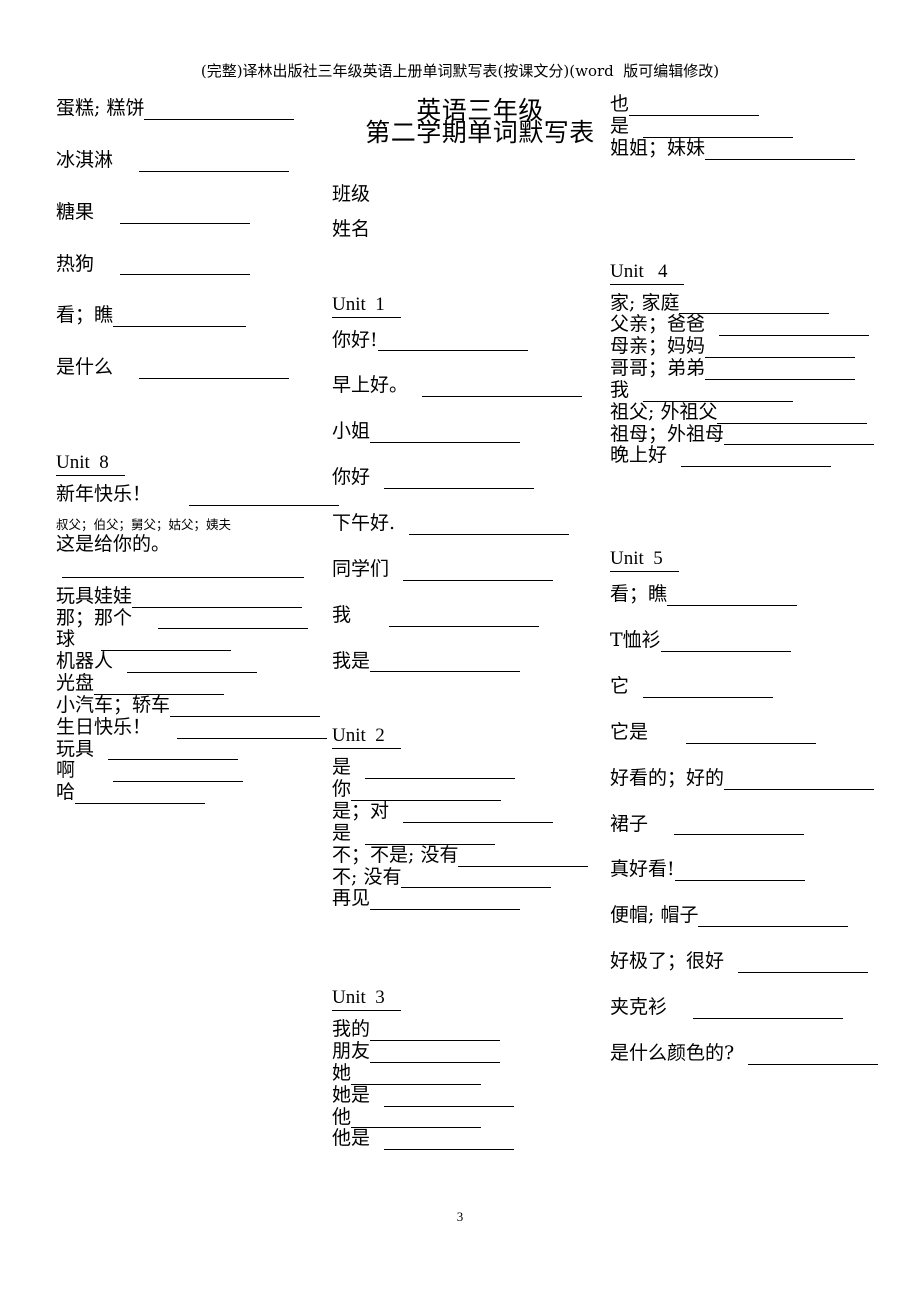 The width and height of the screenshot is (920, 1302). I want to click on vocab-label: 你好, so click(351, 477).